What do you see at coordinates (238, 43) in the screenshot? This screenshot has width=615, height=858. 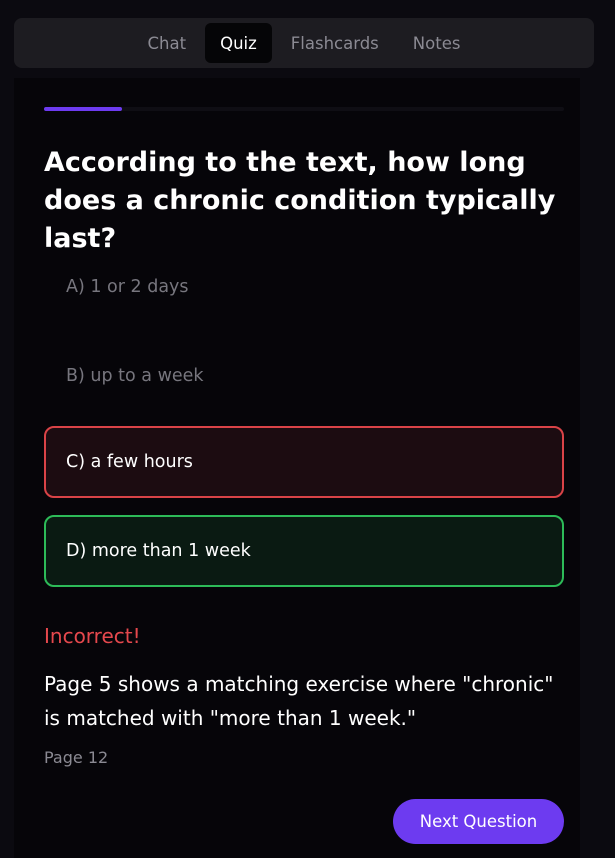 I see `tab-quiz: Quiz` at bounding box center [238, 43].